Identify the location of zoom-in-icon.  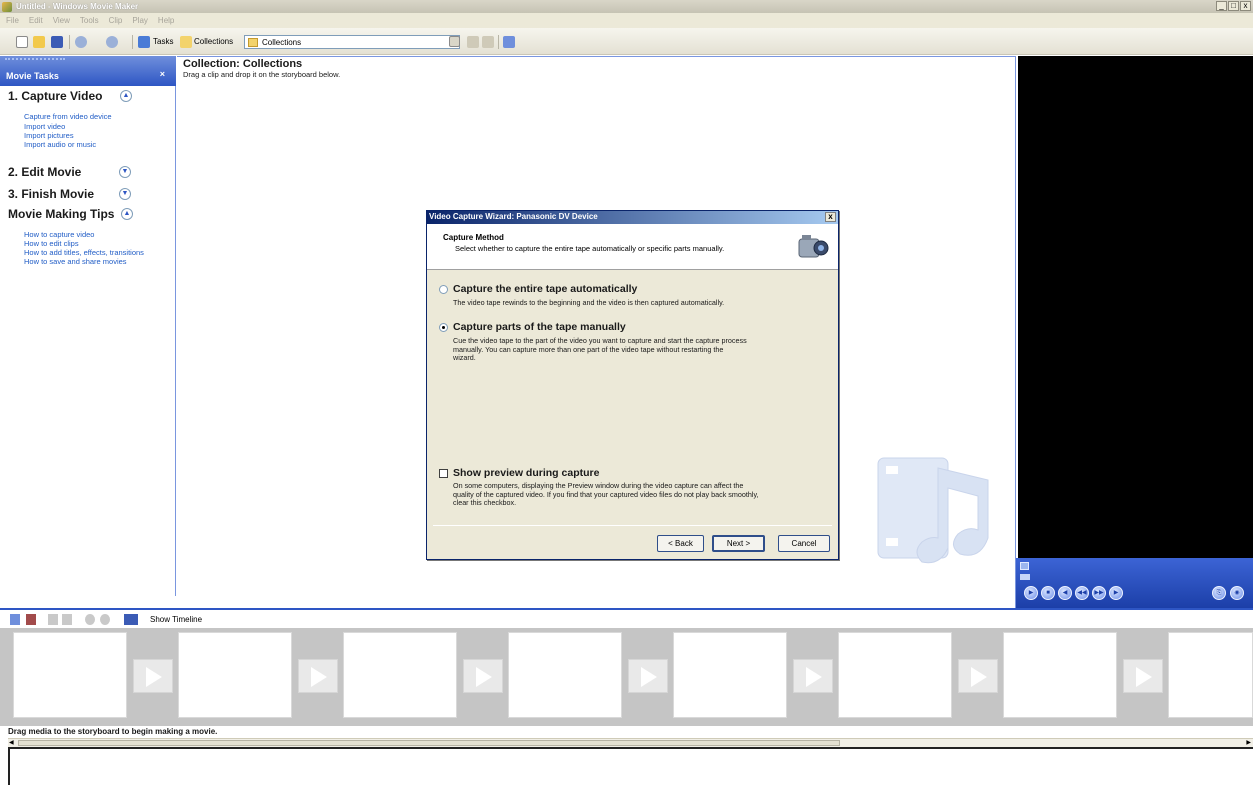
(53, 619).